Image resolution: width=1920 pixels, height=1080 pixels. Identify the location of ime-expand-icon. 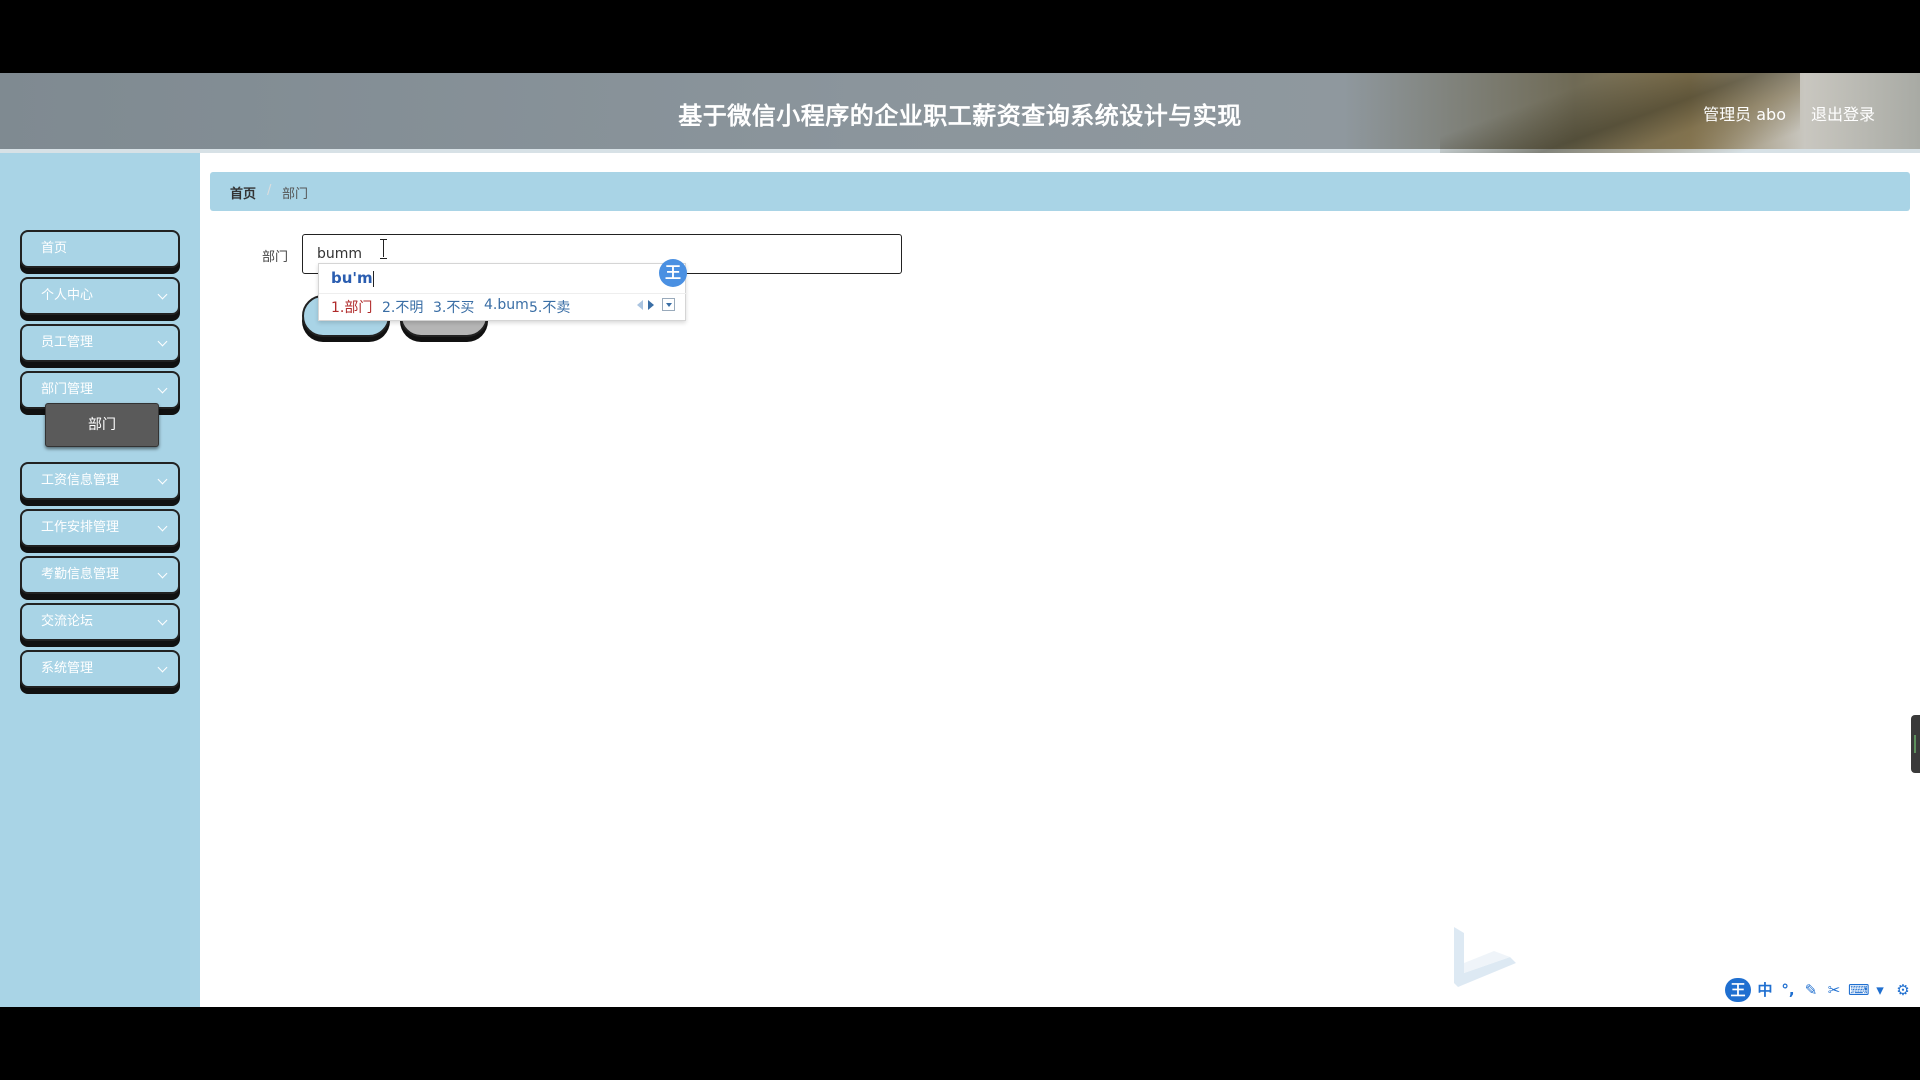
(668, 304).